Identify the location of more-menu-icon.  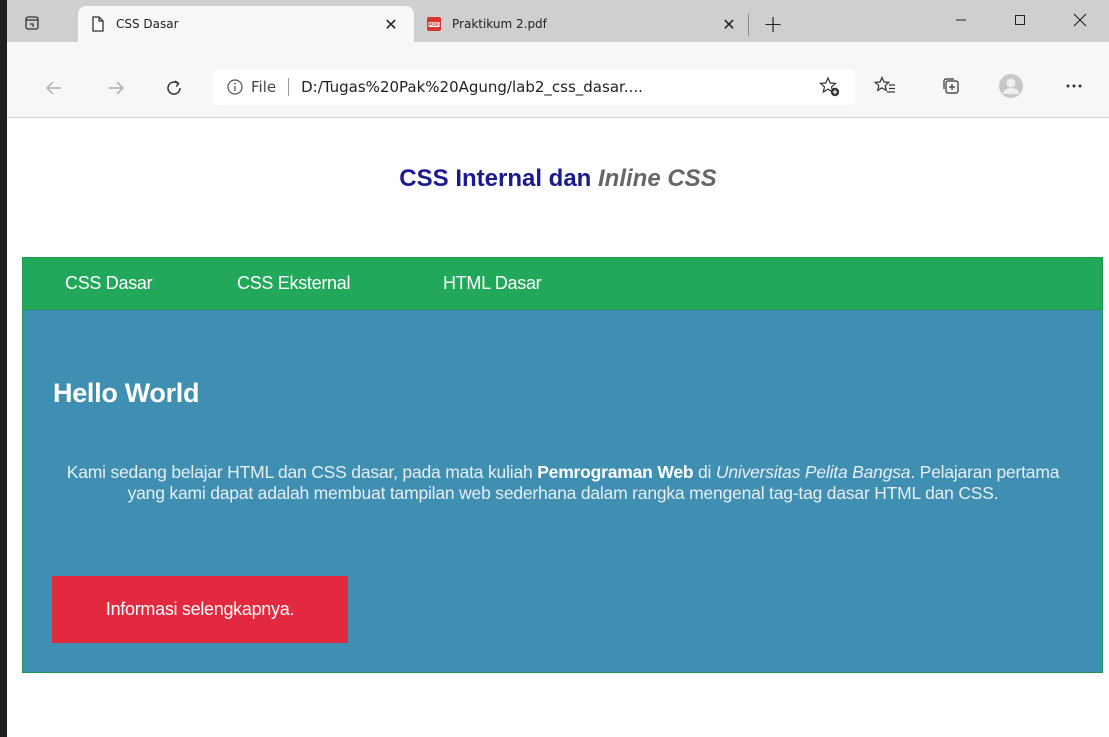
(1074, 86).